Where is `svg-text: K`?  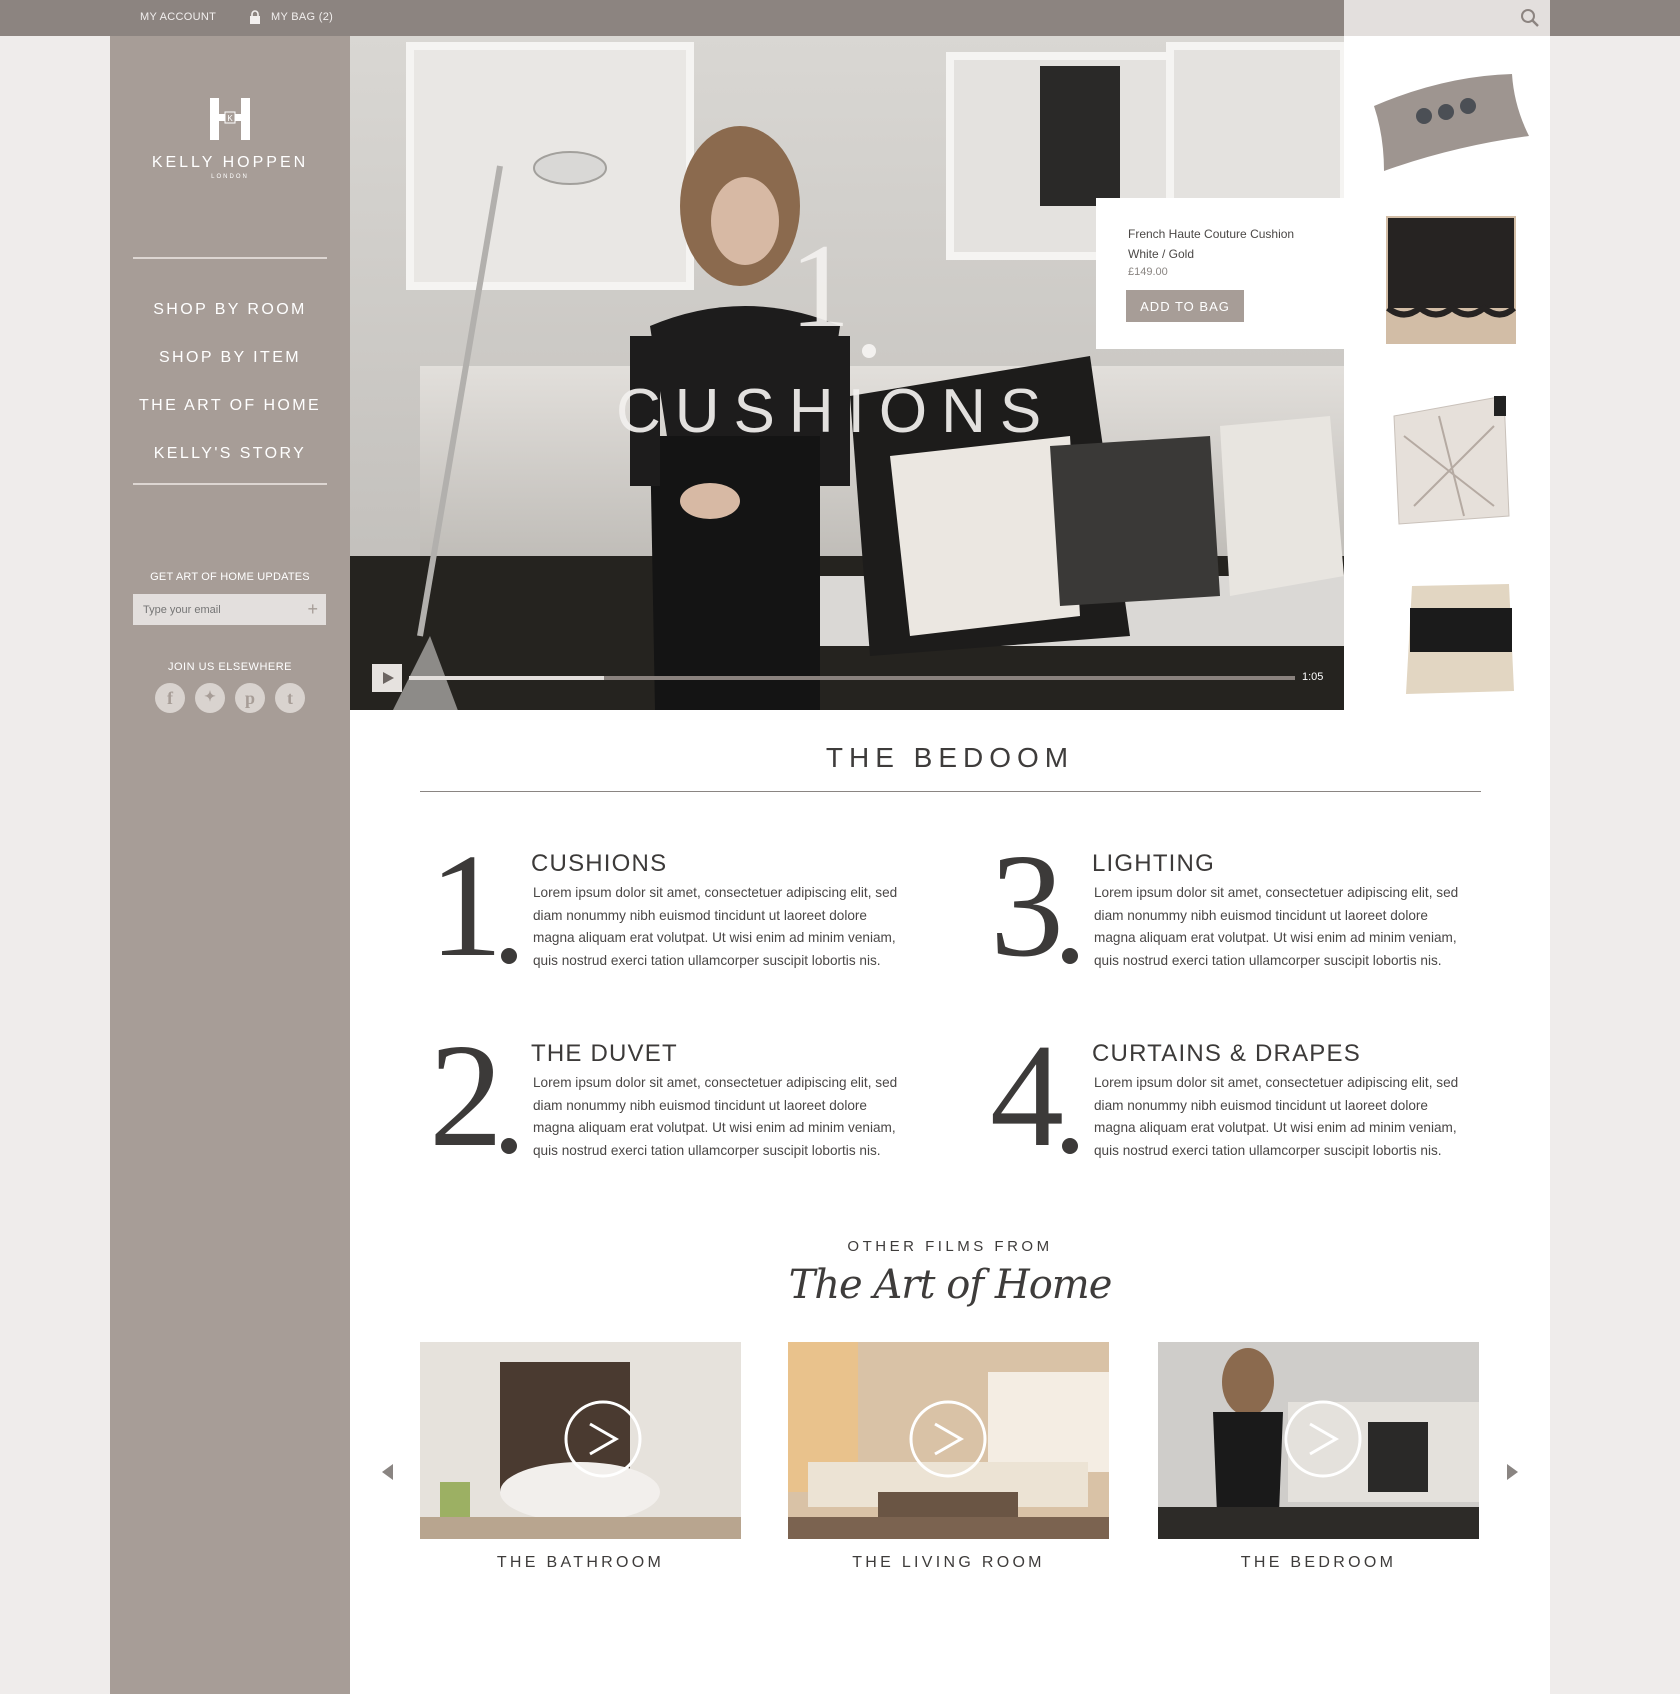 svg-text: K is located at coordinates (230, 118).